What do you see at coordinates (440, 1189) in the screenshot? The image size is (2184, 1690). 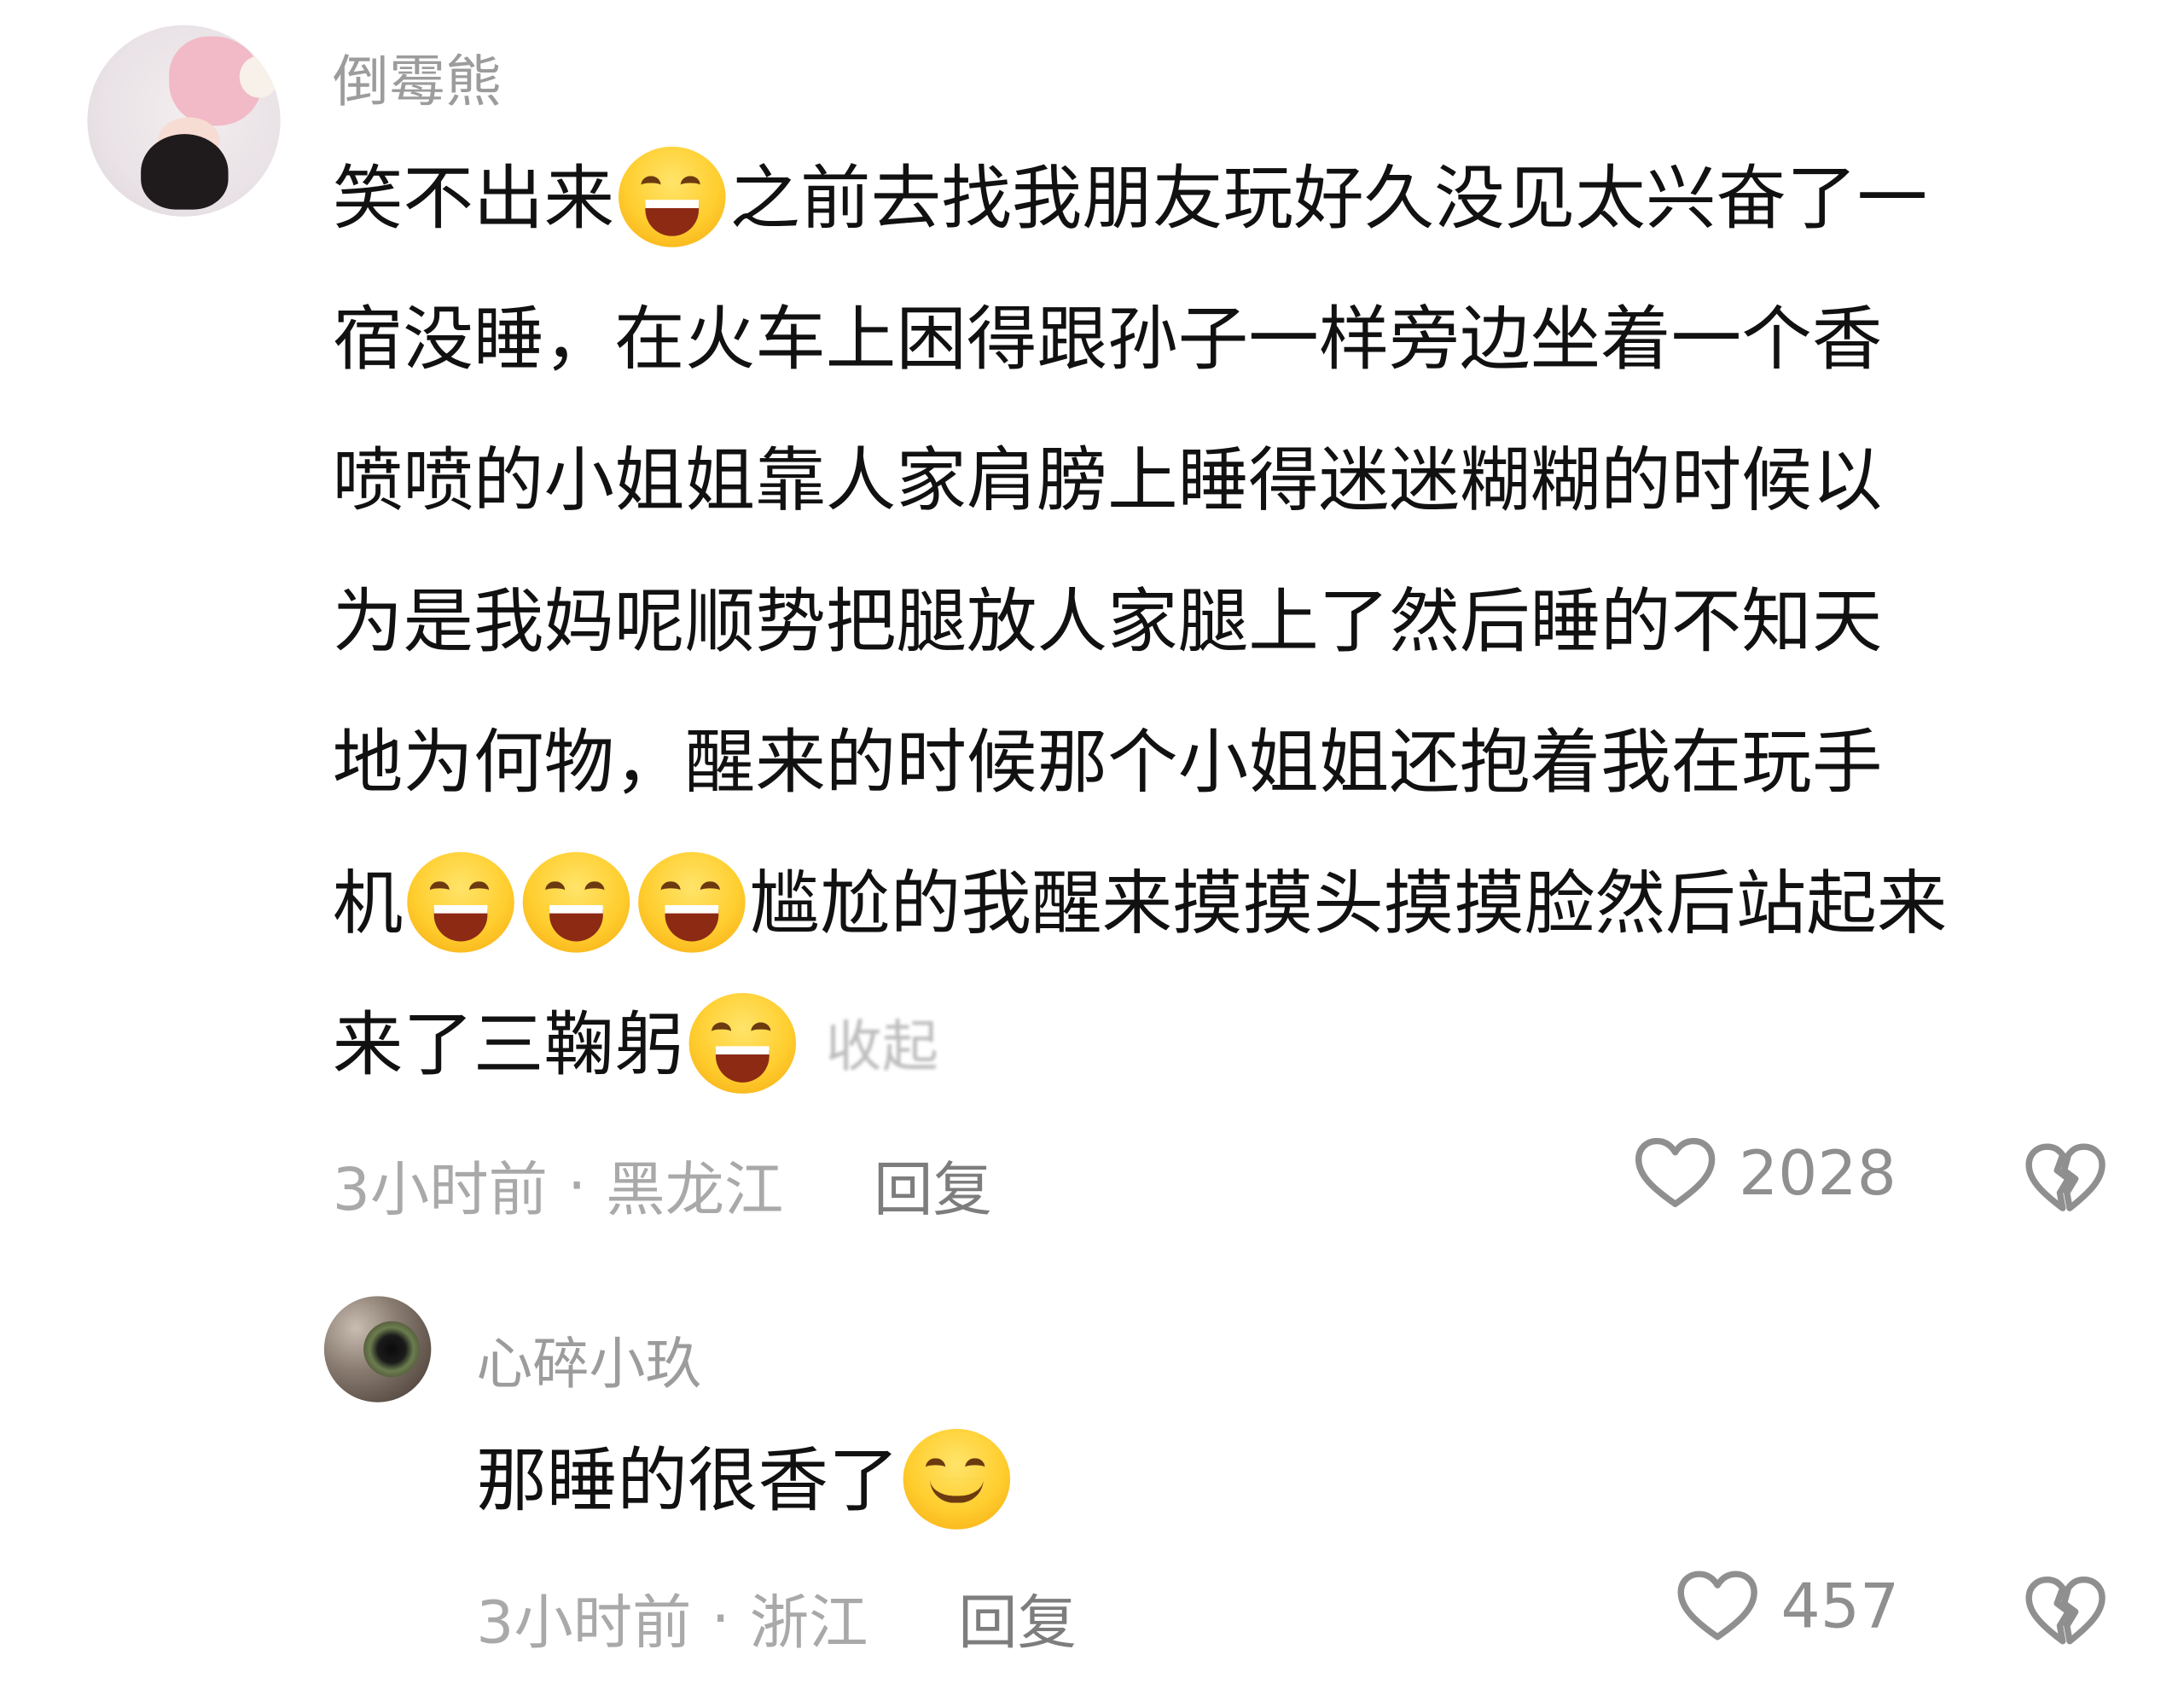 I see `comment-time: 3小时前` at bounding box center [440, 1189].